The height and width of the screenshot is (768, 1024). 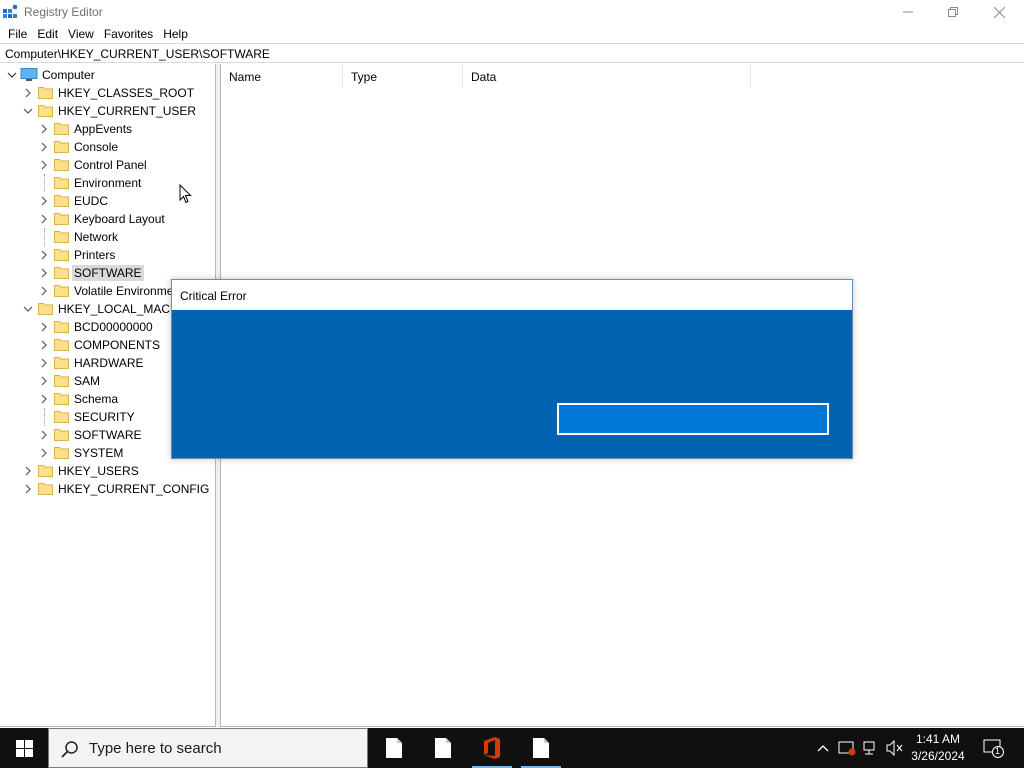 I want to click on menu-edit: Edit, so click(x=47, y=34).